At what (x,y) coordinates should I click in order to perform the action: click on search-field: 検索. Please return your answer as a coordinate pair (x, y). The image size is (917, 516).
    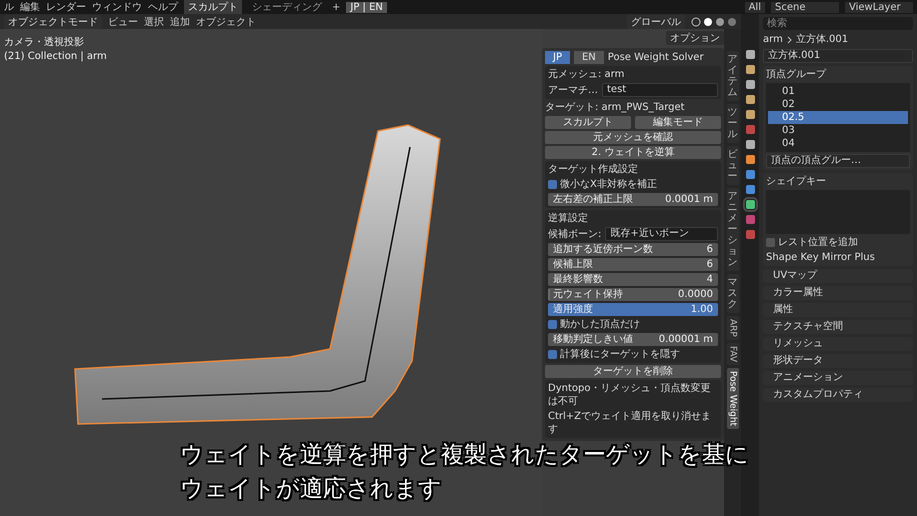
    Looking at the image, I should click on (838, 23).